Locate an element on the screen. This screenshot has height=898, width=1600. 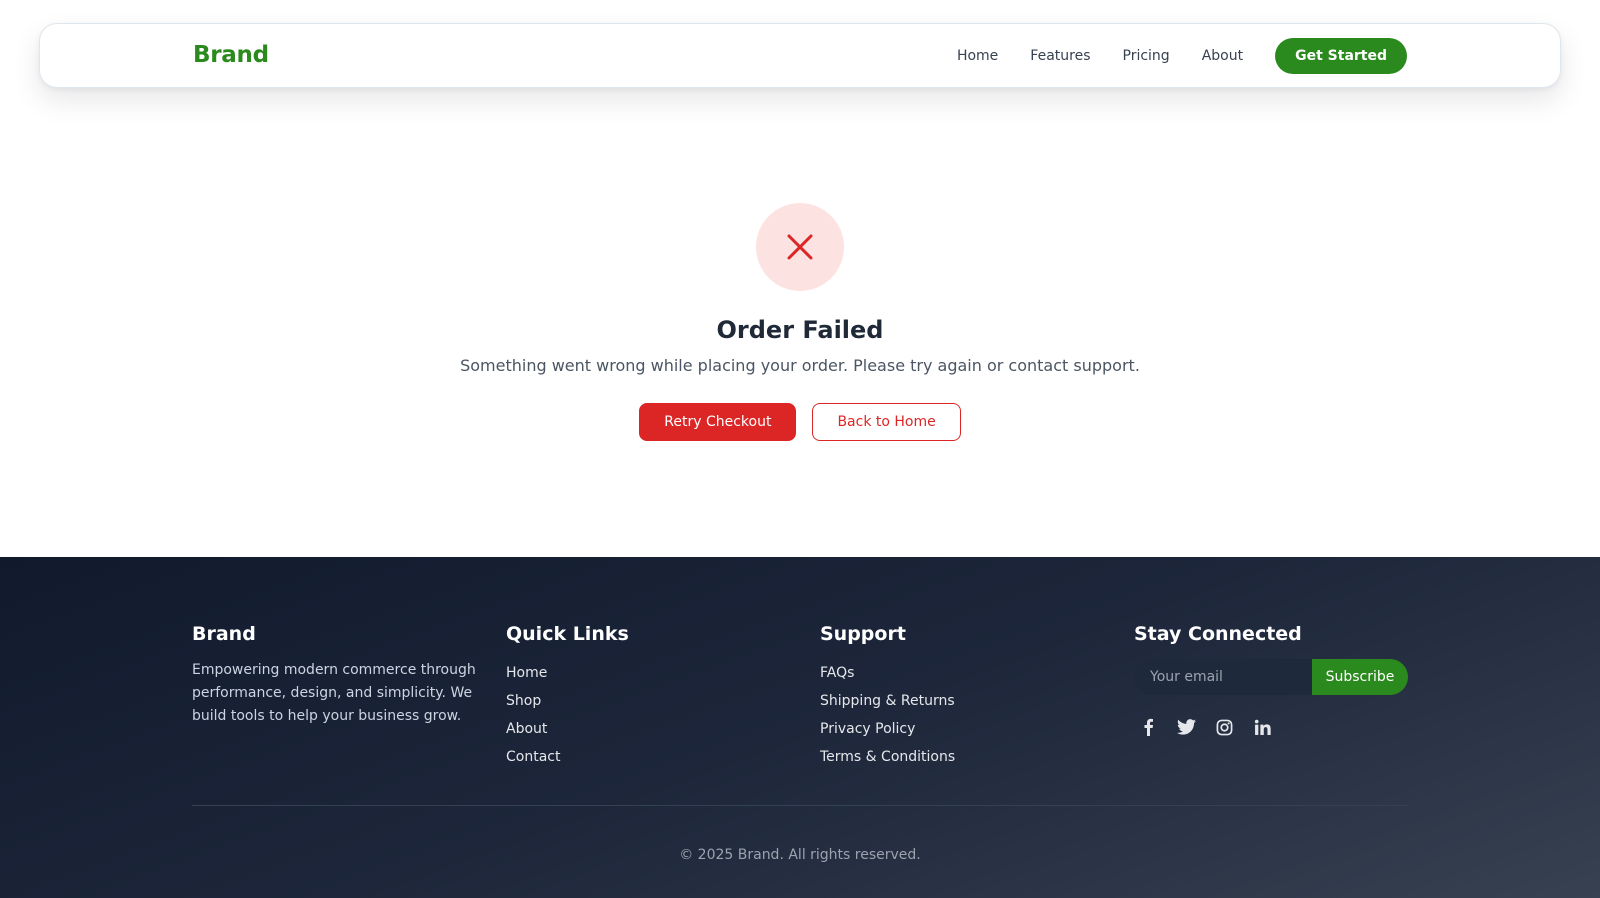
error-icon-badge is located at coordinates (800, 247).